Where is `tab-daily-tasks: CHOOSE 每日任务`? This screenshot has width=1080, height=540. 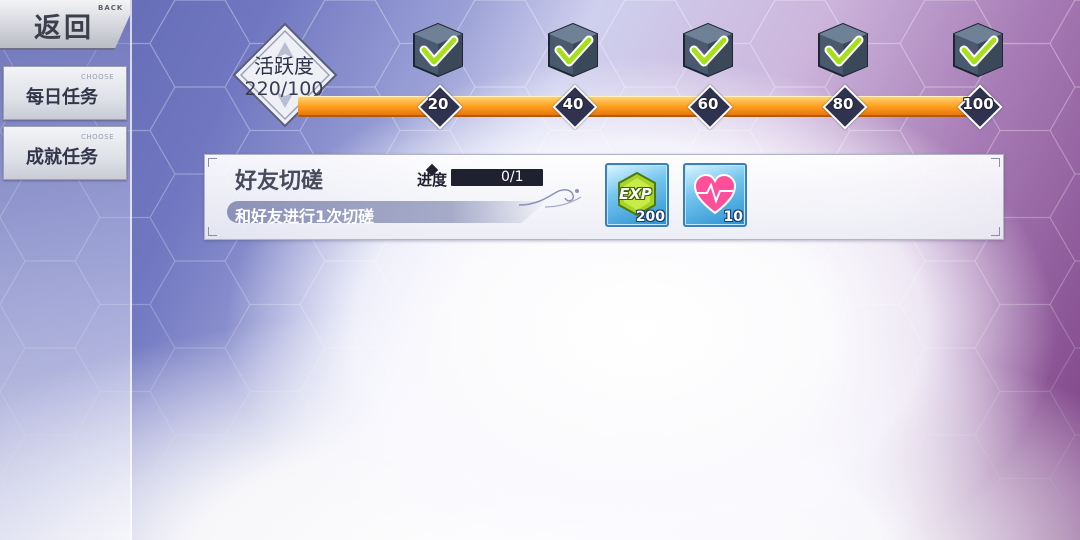 tab-daily-tasks: CHOOSE 每日任务 is located at coordinates (65, 93).